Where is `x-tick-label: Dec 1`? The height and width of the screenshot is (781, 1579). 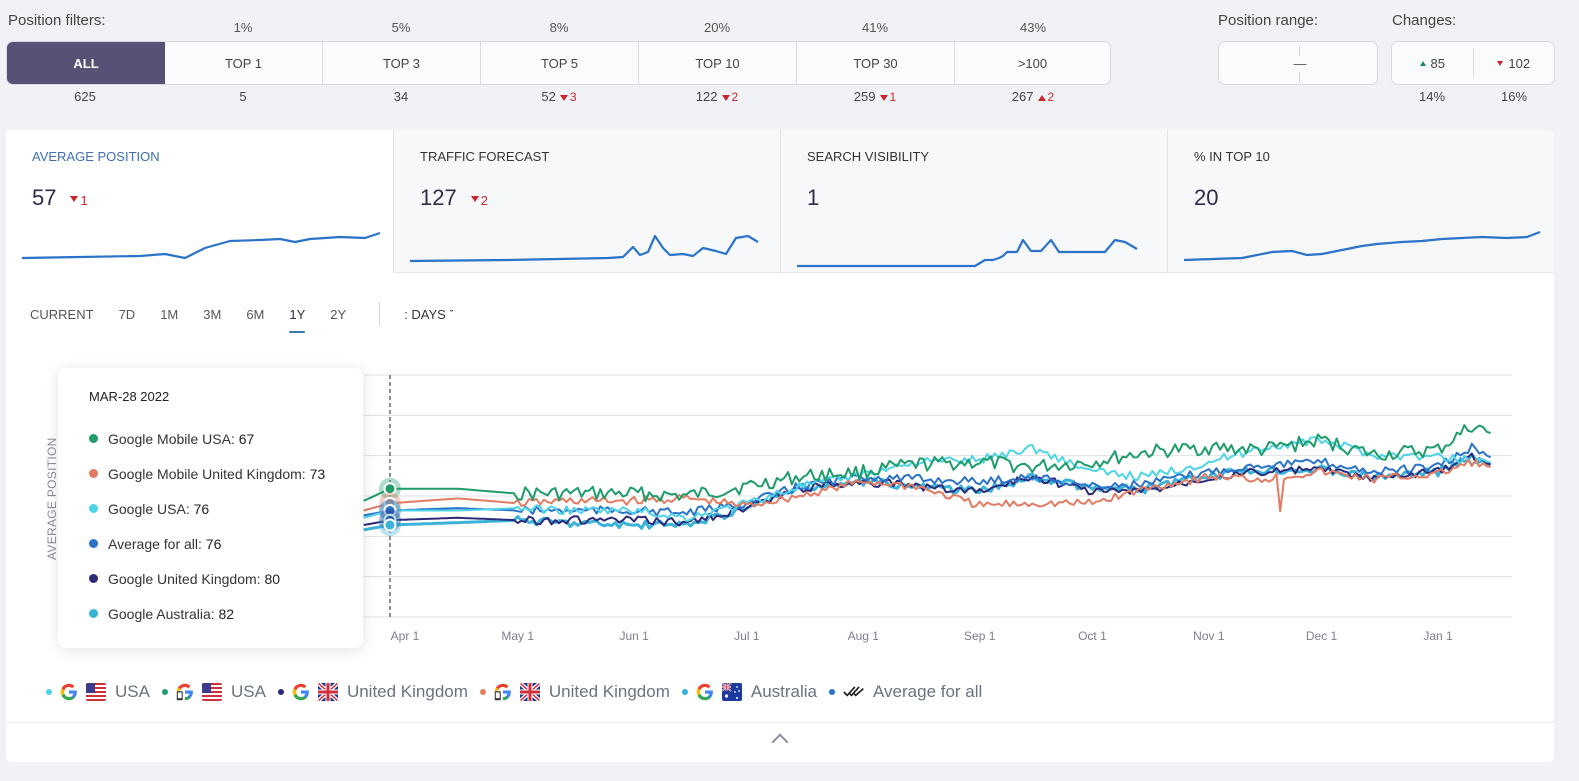
x-tick-label: Dec 1 is located at coordinates (1322, 636).